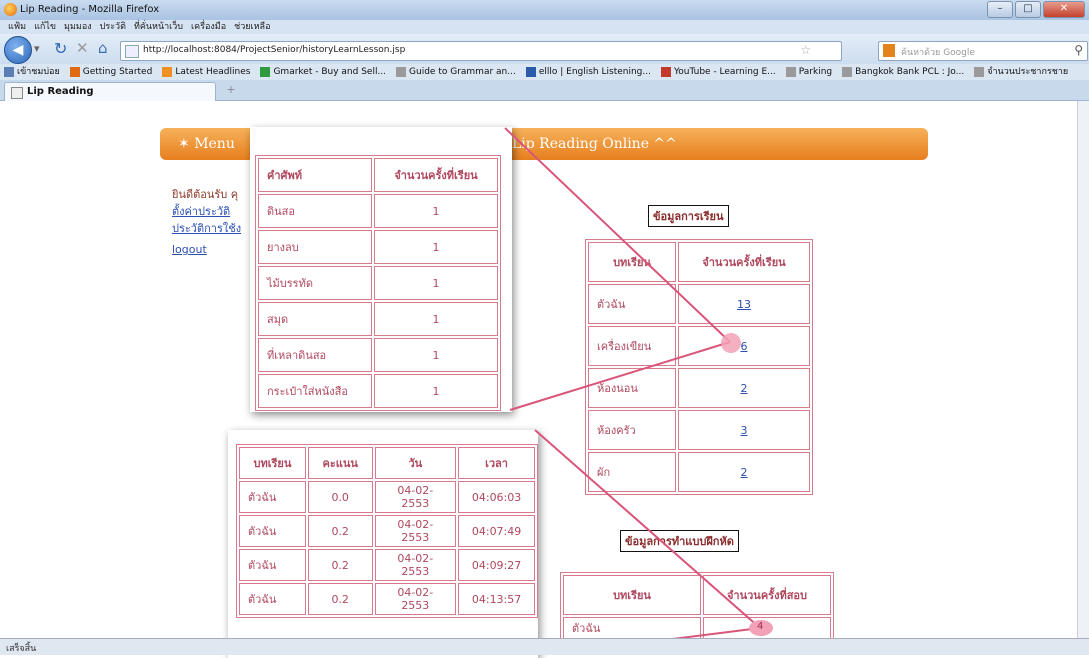  Describe the element at coordinates (544, 90) in the screenshot. I see `tab-bar: Lip Reading +` at that location.